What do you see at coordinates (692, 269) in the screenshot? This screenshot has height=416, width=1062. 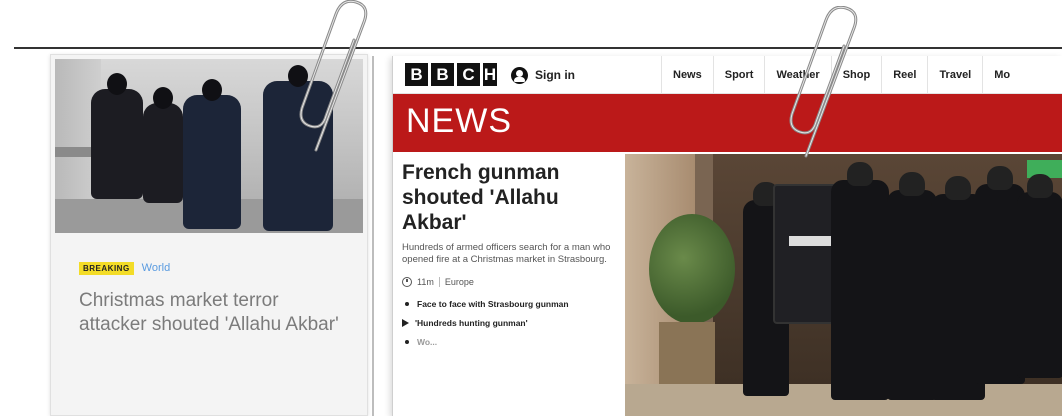 I see `photo-plant` at bounding box center [692, 269].